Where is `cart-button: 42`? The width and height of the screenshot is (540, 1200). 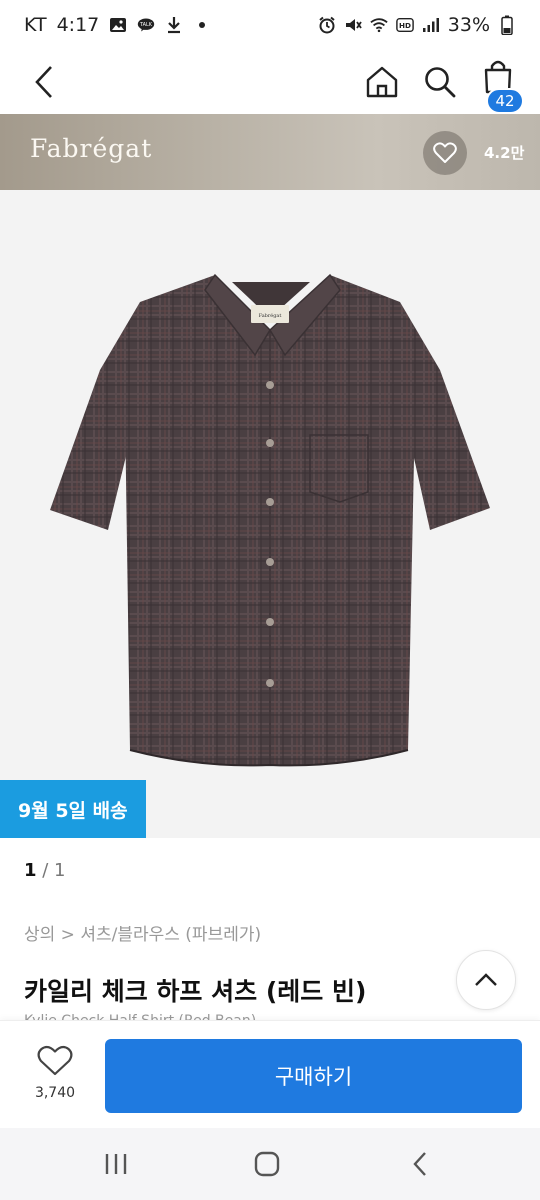 cart-button: 42 is located at coordinates (500, 86).